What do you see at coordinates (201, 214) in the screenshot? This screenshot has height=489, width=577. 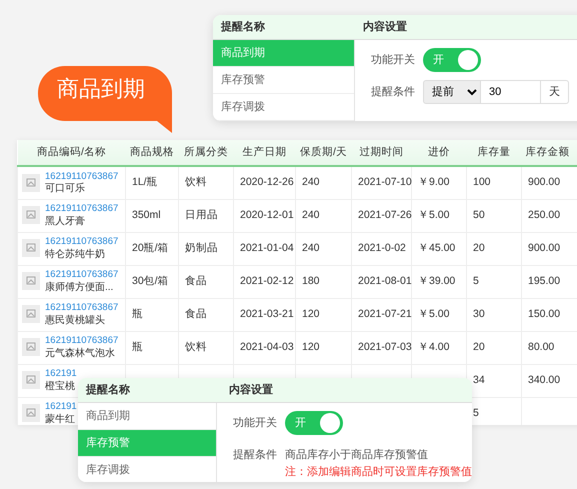 I see `table-cell: 日用品` at bounding box center [201, 214].